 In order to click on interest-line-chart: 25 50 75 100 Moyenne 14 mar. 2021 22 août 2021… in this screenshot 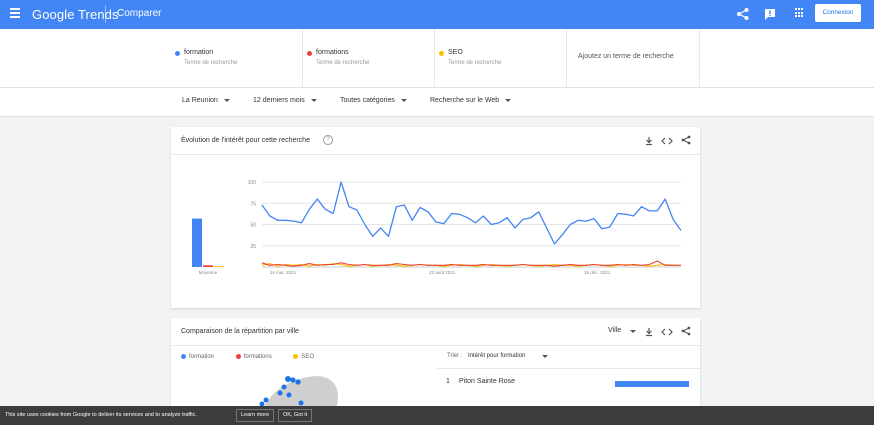, I will do `click(437, 227)`.